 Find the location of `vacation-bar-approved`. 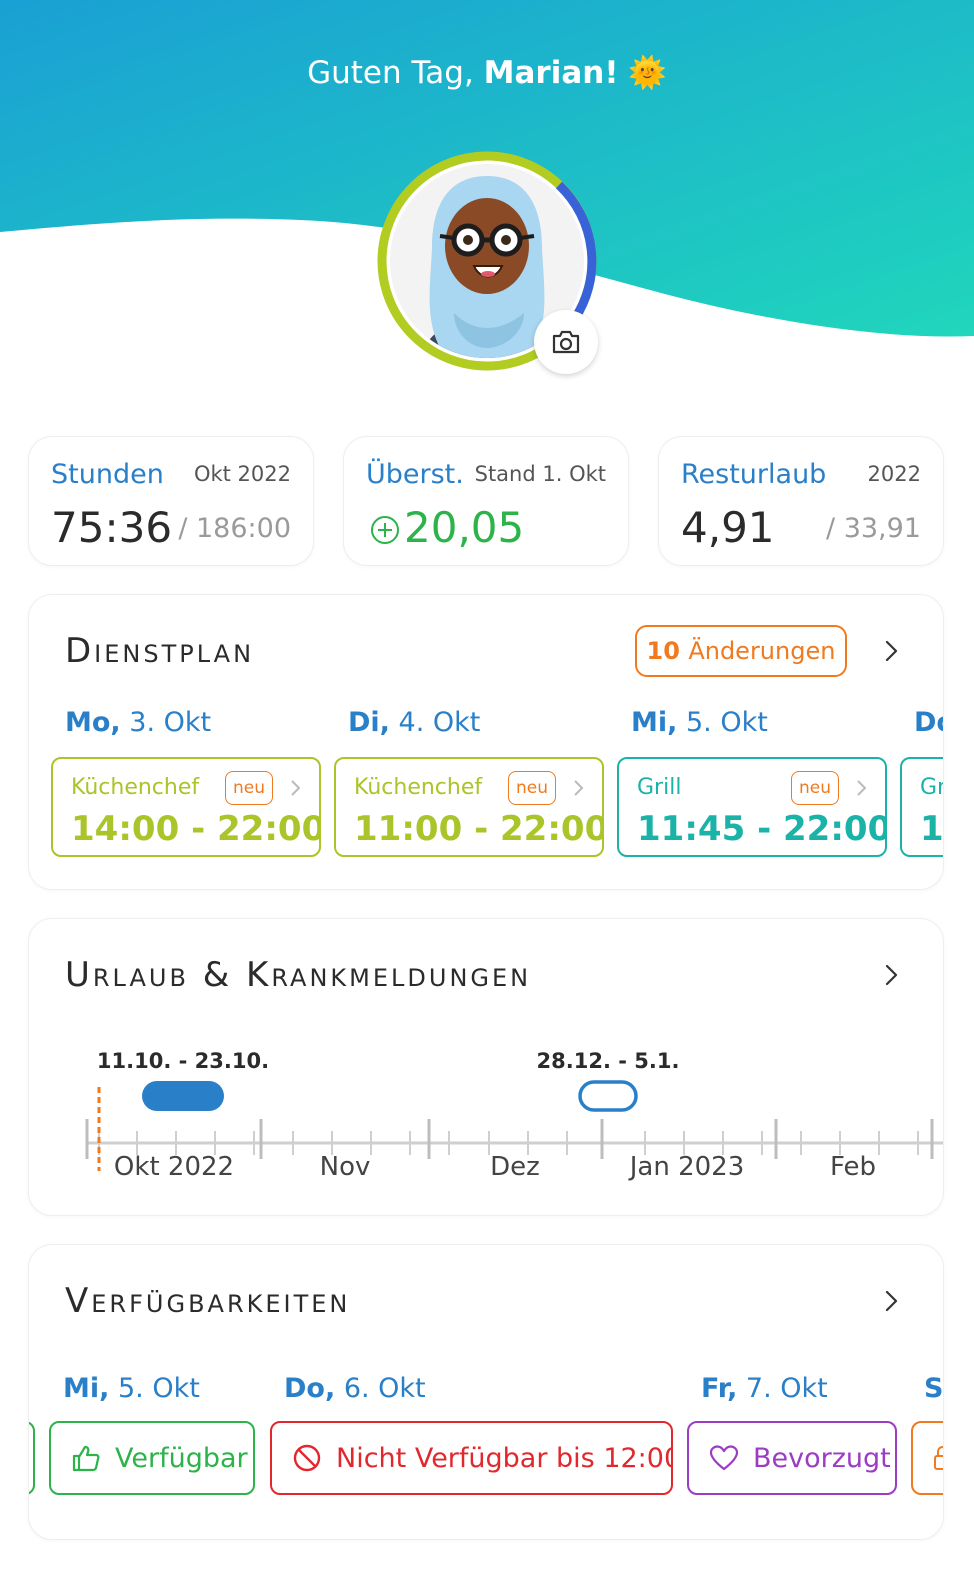

vacation-bar-approved is located at coordinates (183, 1096).